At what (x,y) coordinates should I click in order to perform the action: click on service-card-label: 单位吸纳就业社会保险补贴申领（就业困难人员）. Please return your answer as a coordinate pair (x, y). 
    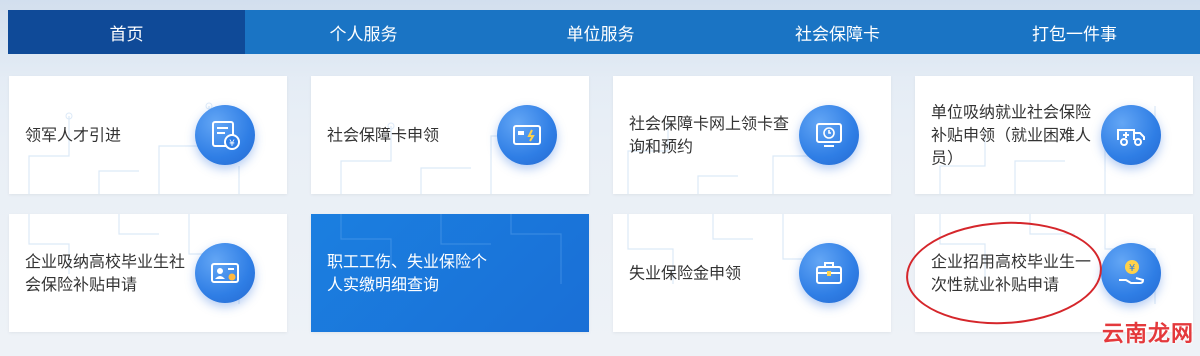
    Looking at the image, I should click on (1011, 135).